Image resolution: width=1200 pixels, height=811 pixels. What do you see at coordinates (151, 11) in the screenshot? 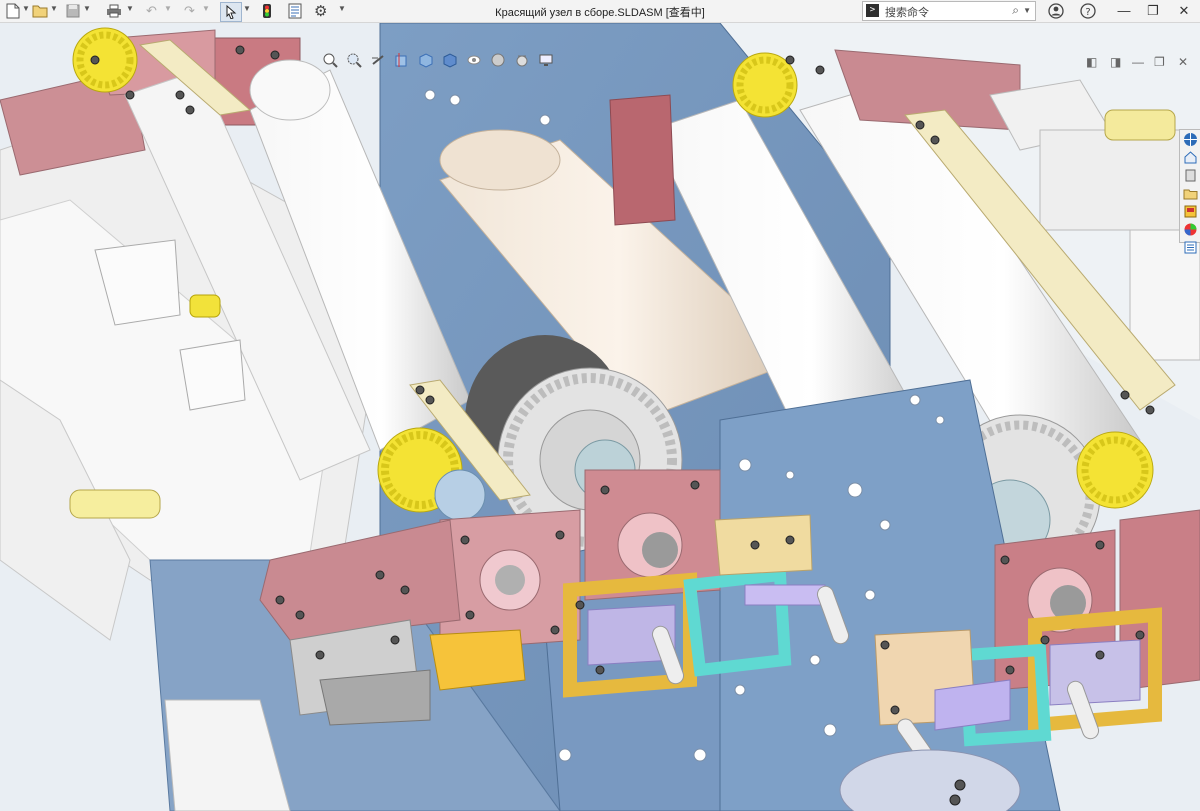
I see `undo-icon: ↶` at bounding box center [151, 11].